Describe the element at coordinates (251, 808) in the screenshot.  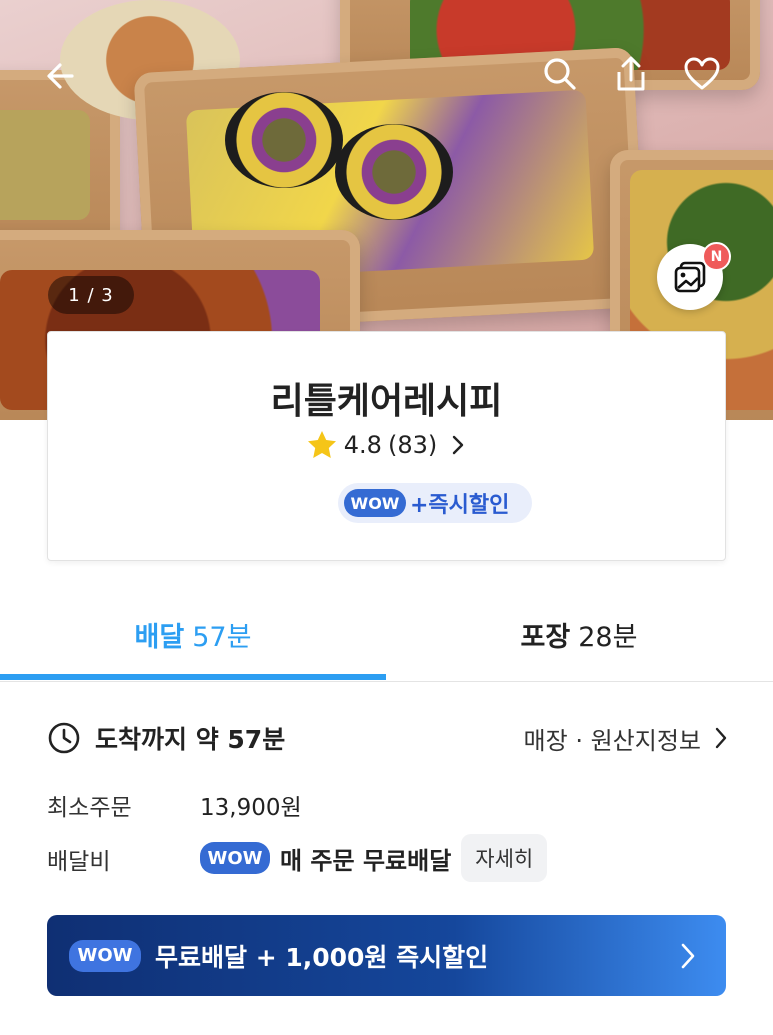
I see `min-order-value: 13,900원` at that location.